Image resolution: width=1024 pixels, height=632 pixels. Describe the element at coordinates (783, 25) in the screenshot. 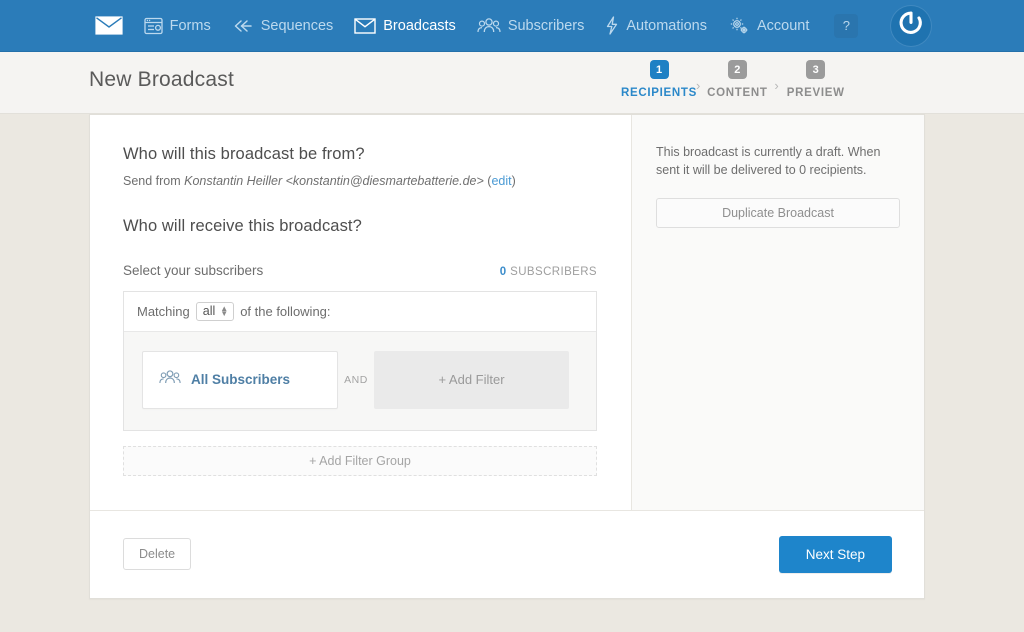

I see `nav-label-account: Account` at that location.